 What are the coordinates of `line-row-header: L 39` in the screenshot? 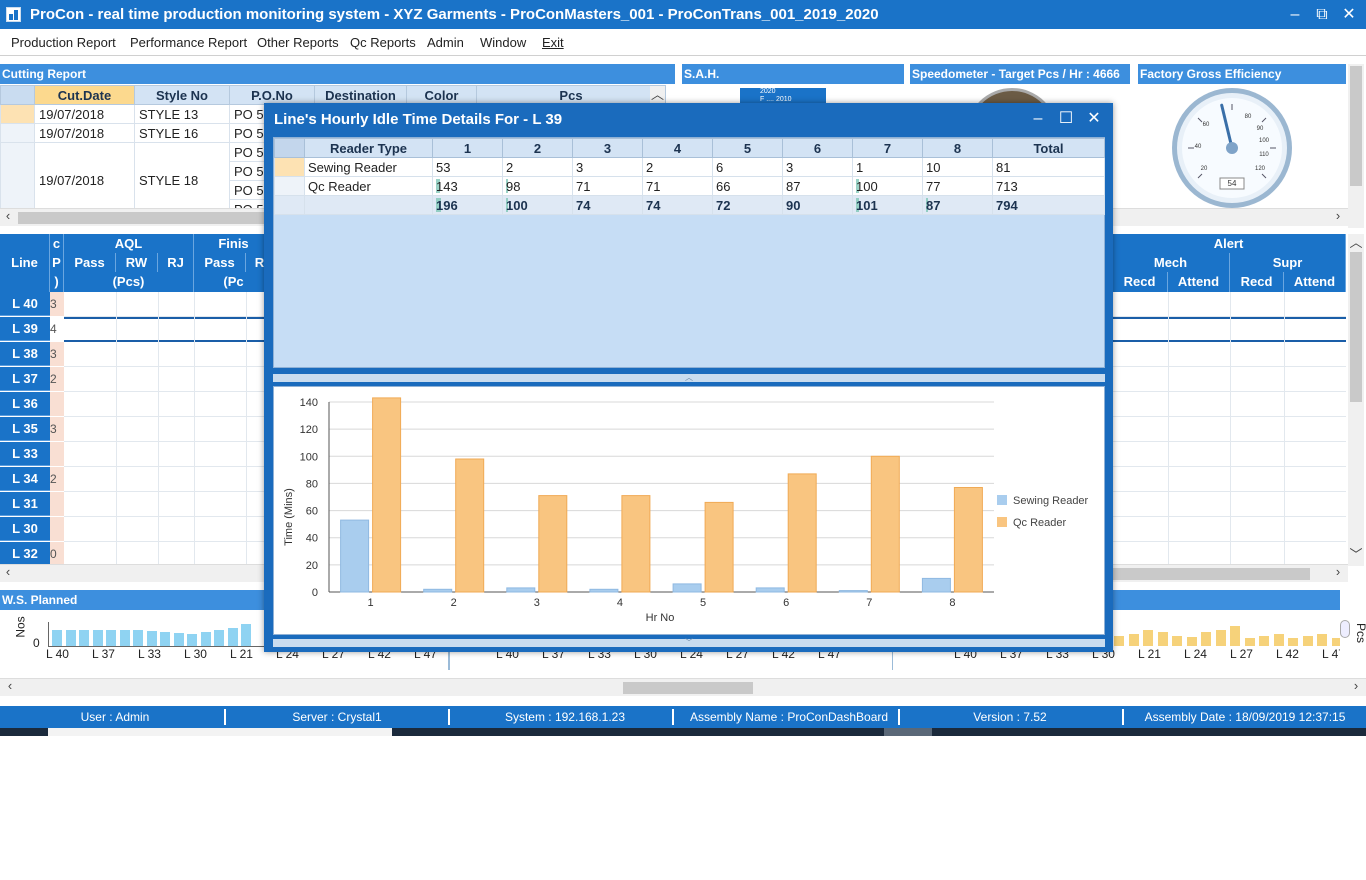 It's located at (25, 329).